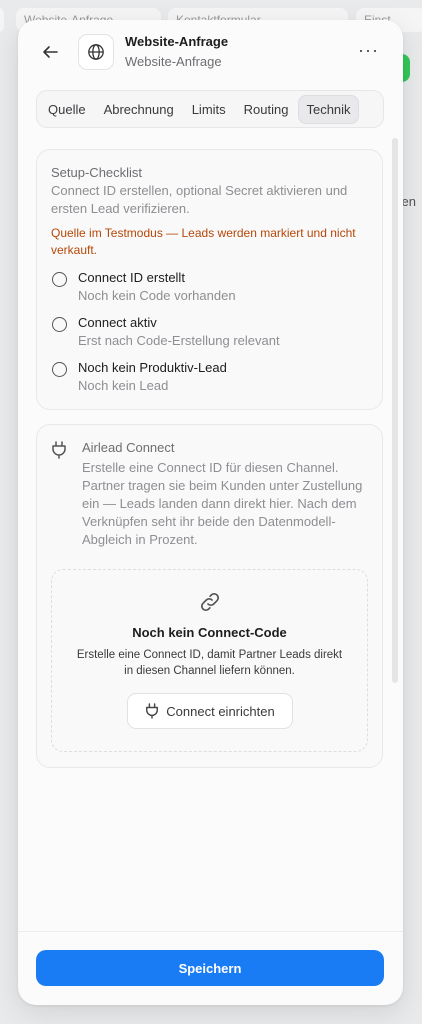  Describe the element at coordinates (117, 322) in the screenshot. I see `checklist-item-label: Connect aktiv` at that location.